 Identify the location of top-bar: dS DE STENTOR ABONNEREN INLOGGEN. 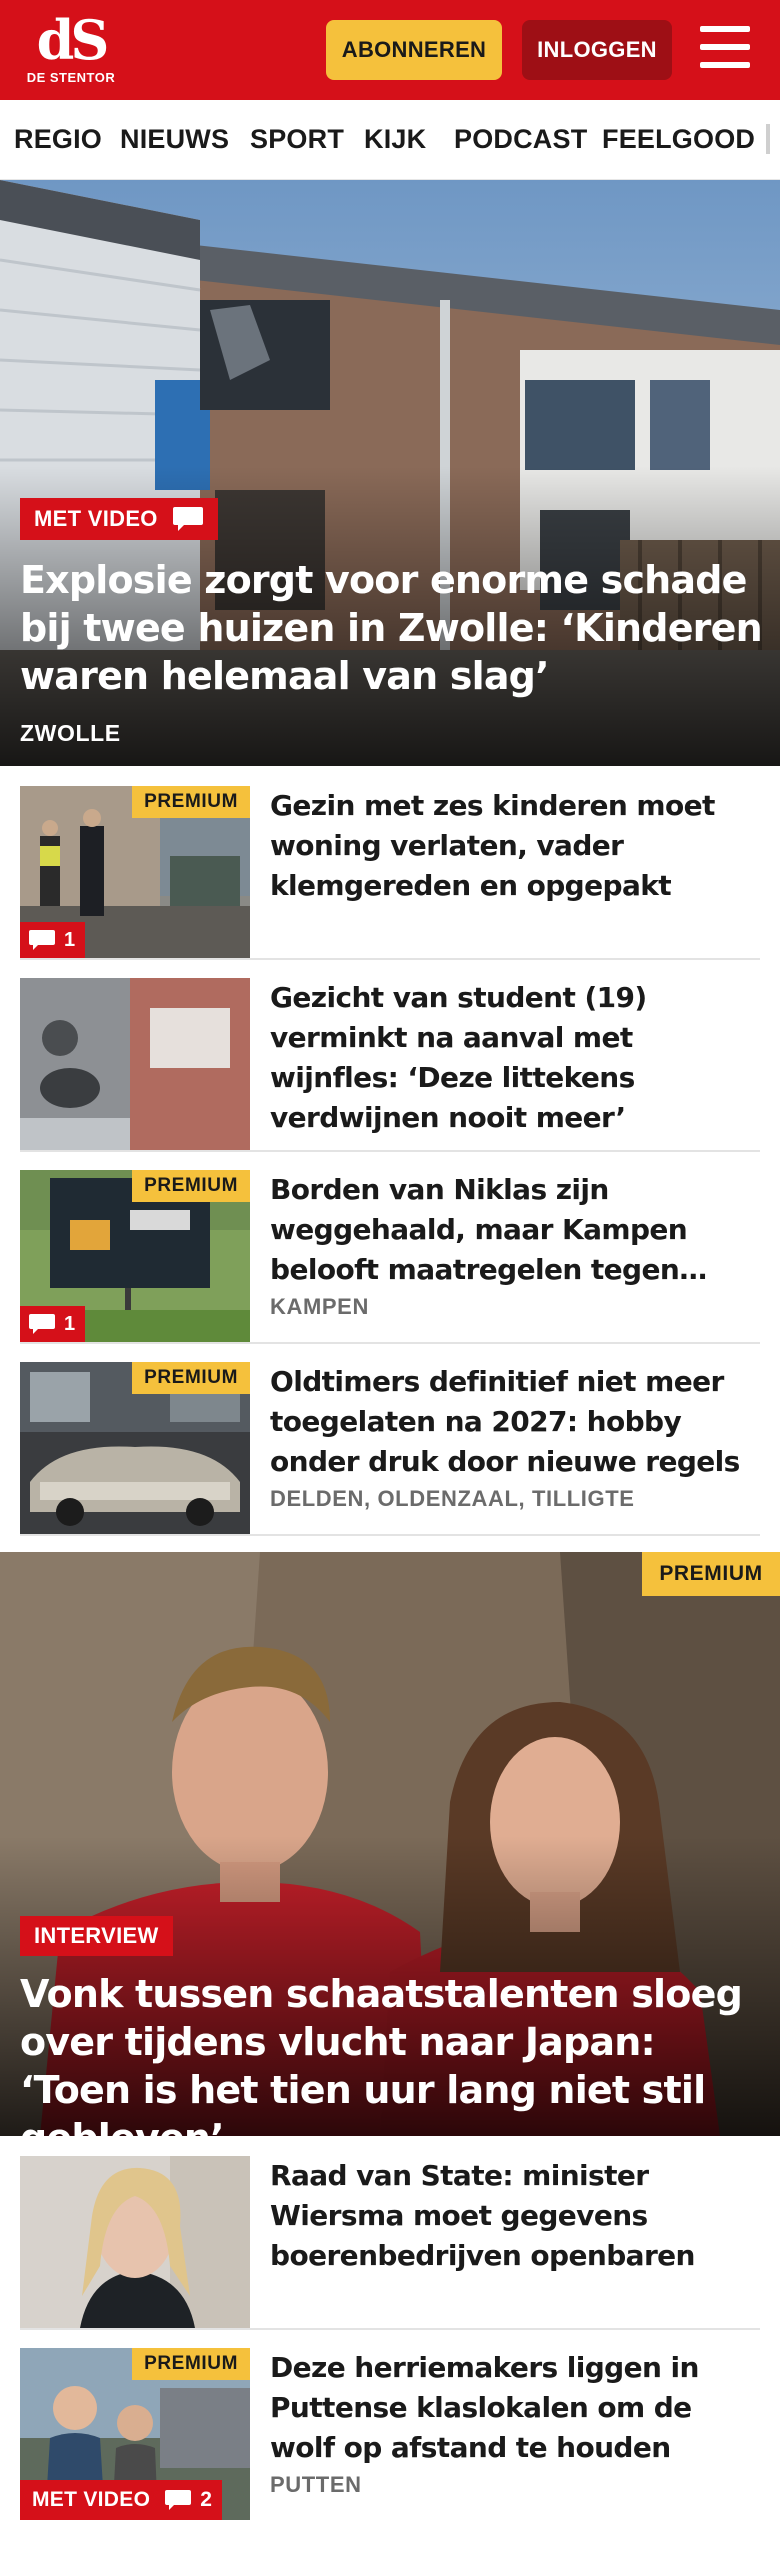
(390, 50).